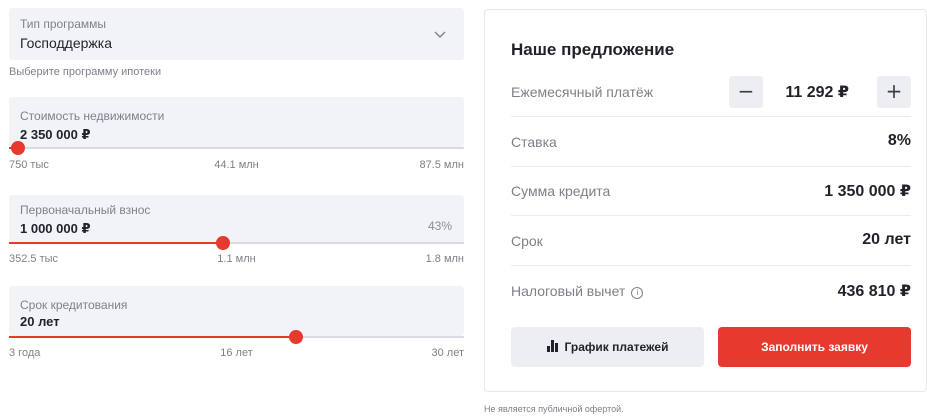 The image size is (927, 417). Describe the element at coordinates (92, 116) in the screenshot. I see `property-cost-label: Стоимость недвижимости` at that location.